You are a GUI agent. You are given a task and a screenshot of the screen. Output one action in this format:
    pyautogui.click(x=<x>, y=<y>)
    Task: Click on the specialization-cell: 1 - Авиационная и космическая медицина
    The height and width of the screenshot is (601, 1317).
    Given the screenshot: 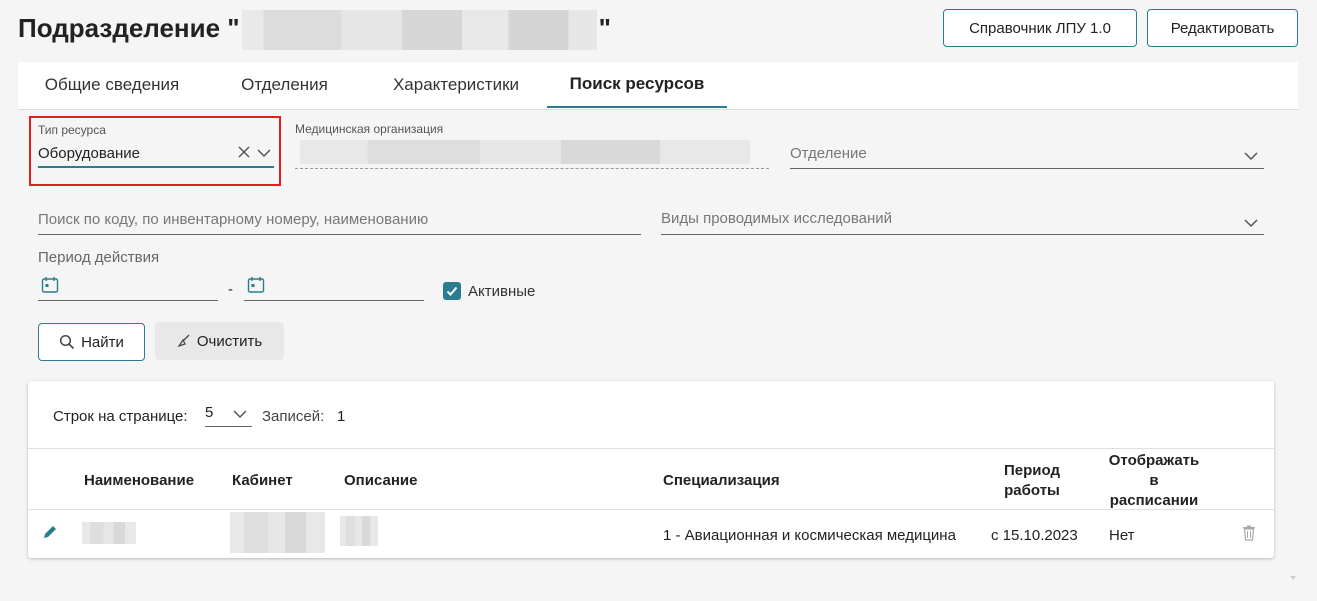 What is the action you would take?
    pyautogui.click(x=809, y=535)
    